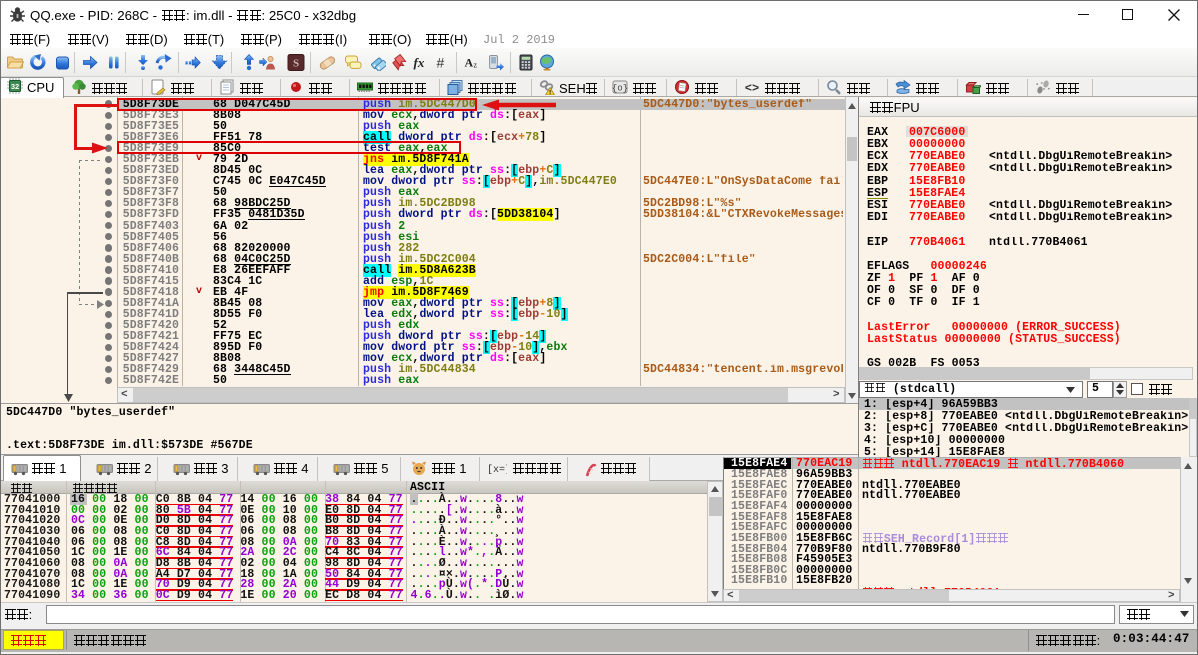 The image size is (1198, 655). I want to click on svg-text: S, so click(296, 64).